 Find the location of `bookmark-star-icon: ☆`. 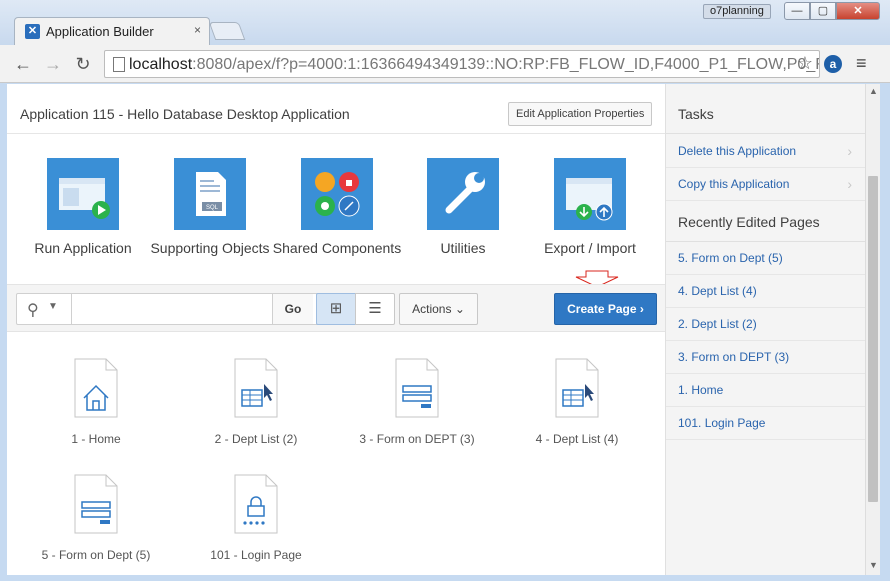

bookmark-star-icon: ☆ is located at coordinates (805, 63).